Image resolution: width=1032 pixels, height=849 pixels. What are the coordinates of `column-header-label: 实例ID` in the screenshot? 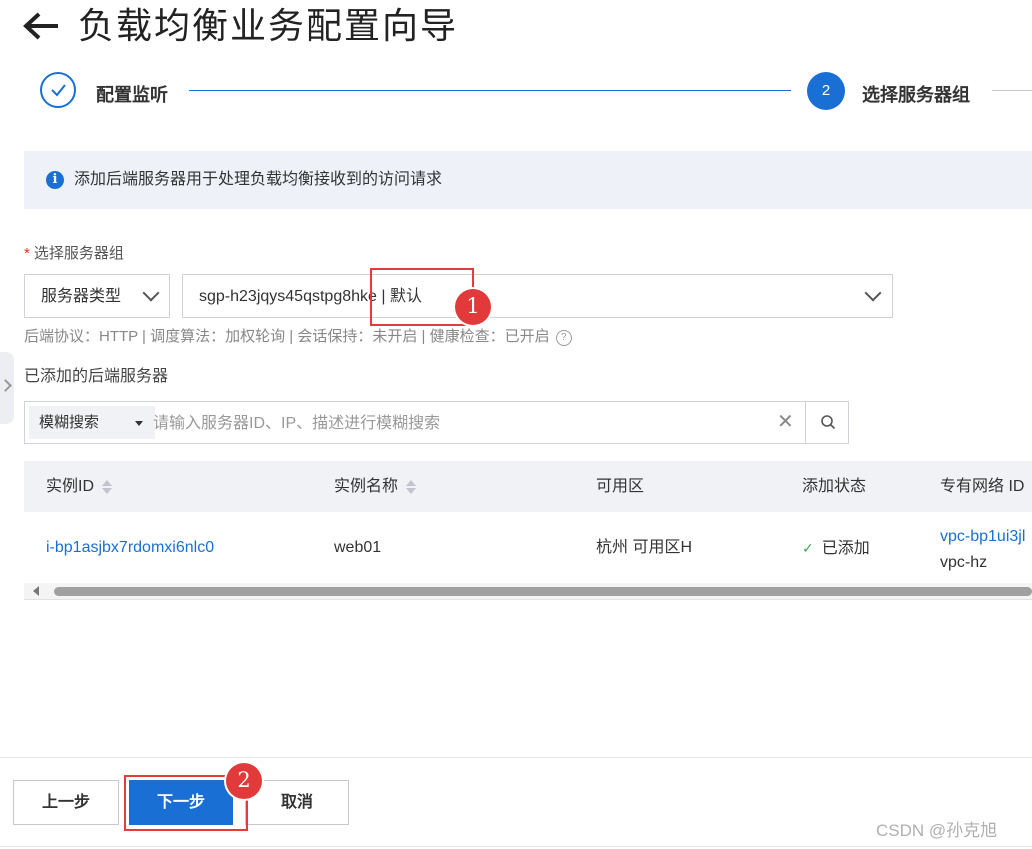 It's located at (70, 486).